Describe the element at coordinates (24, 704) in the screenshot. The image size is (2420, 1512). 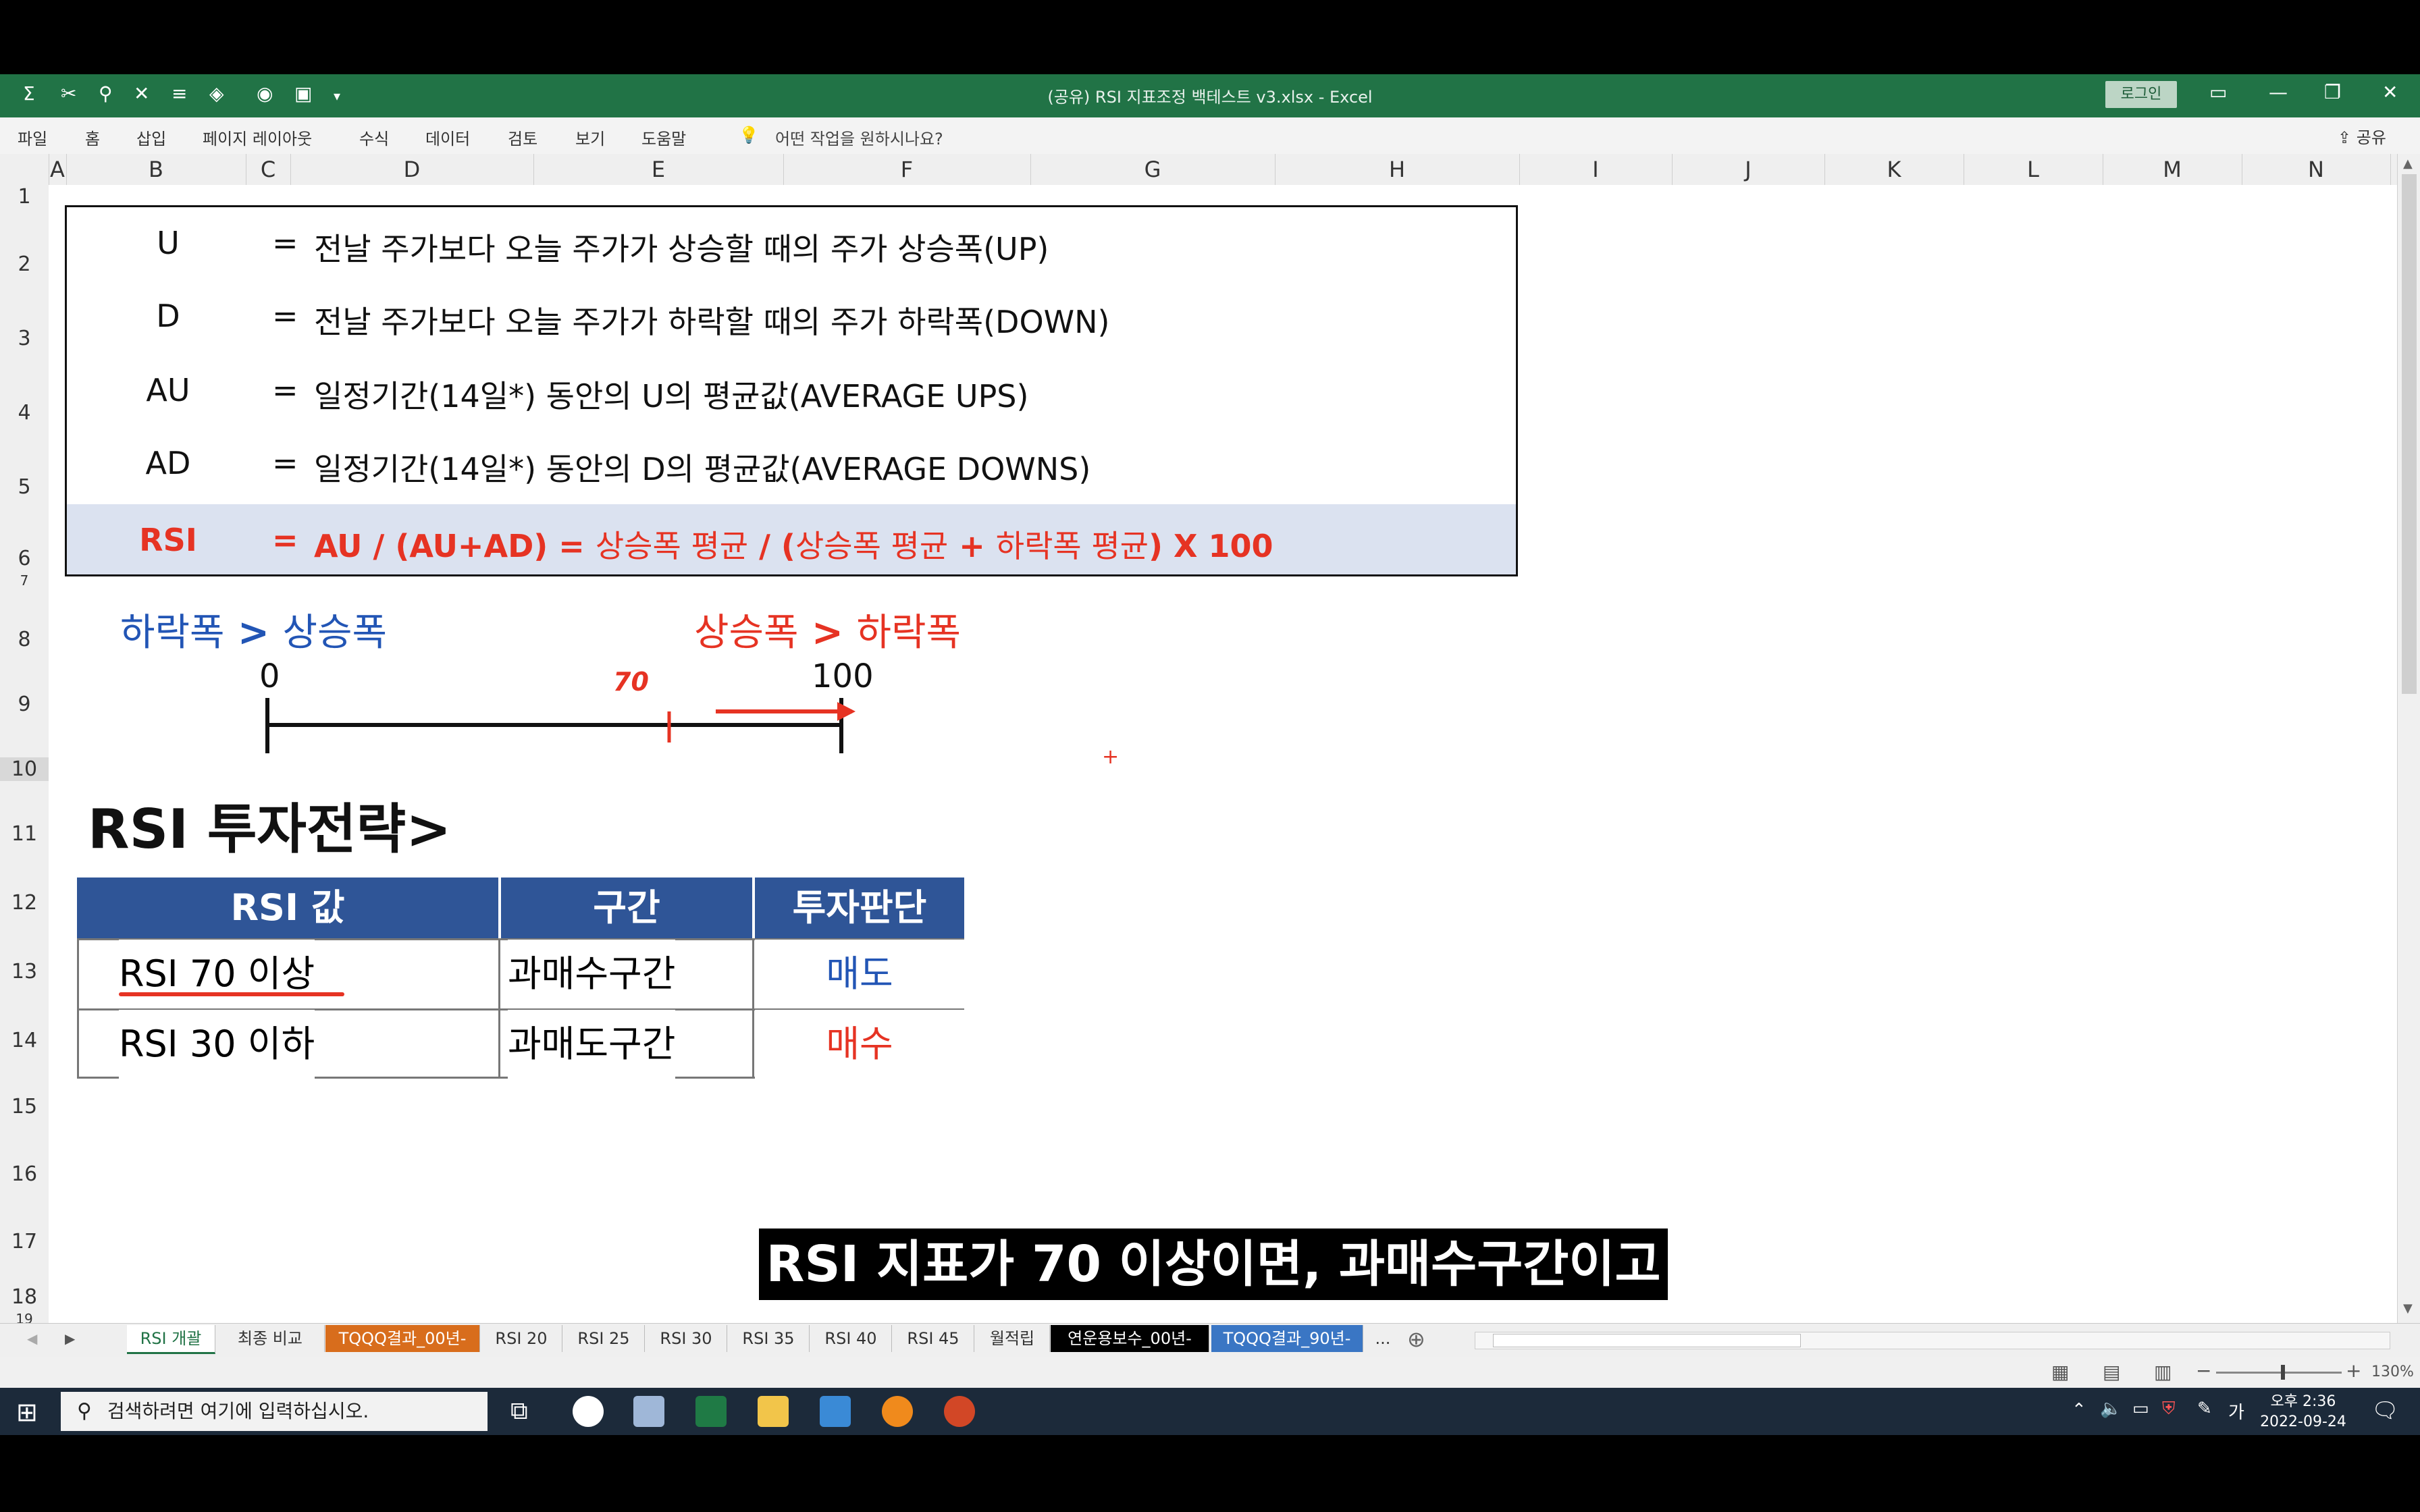
I see `row-header: 9` at that location.